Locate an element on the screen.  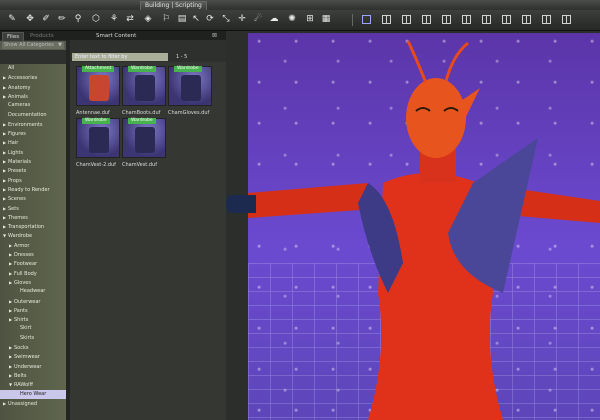
category-item: ▶ Gloves is located at coordinates (33, 282).